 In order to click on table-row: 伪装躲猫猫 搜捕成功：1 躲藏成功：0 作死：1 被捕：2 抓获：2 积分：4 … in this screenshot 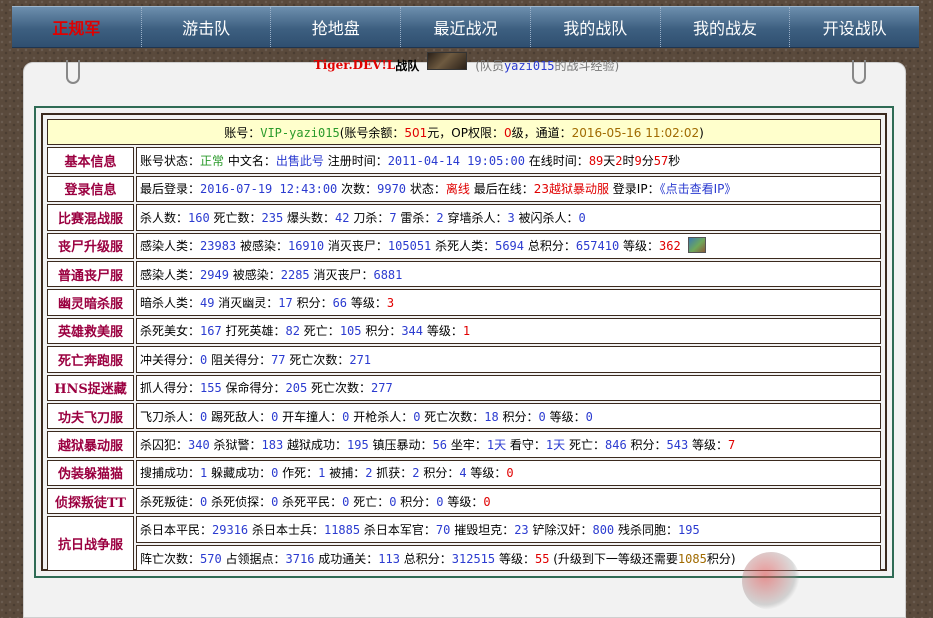, I will do `click(464, 473)`.